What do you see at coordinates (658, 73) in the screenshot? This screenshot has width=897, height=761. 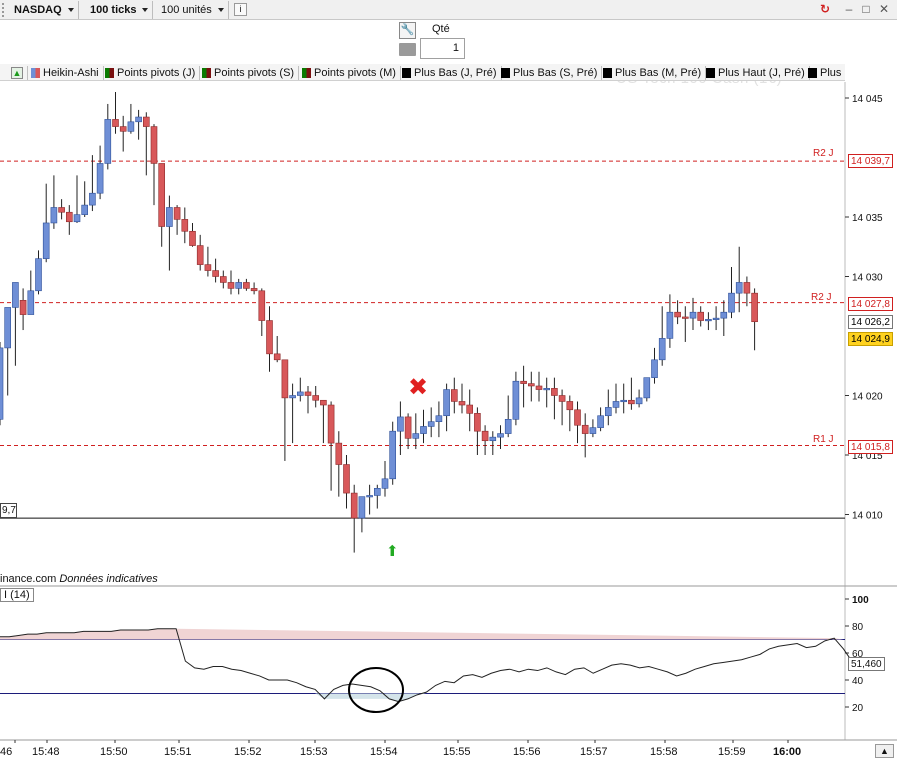 I see `legend-item-label: Plus Bas (M, Pré)` at bounding box center [658, 73].